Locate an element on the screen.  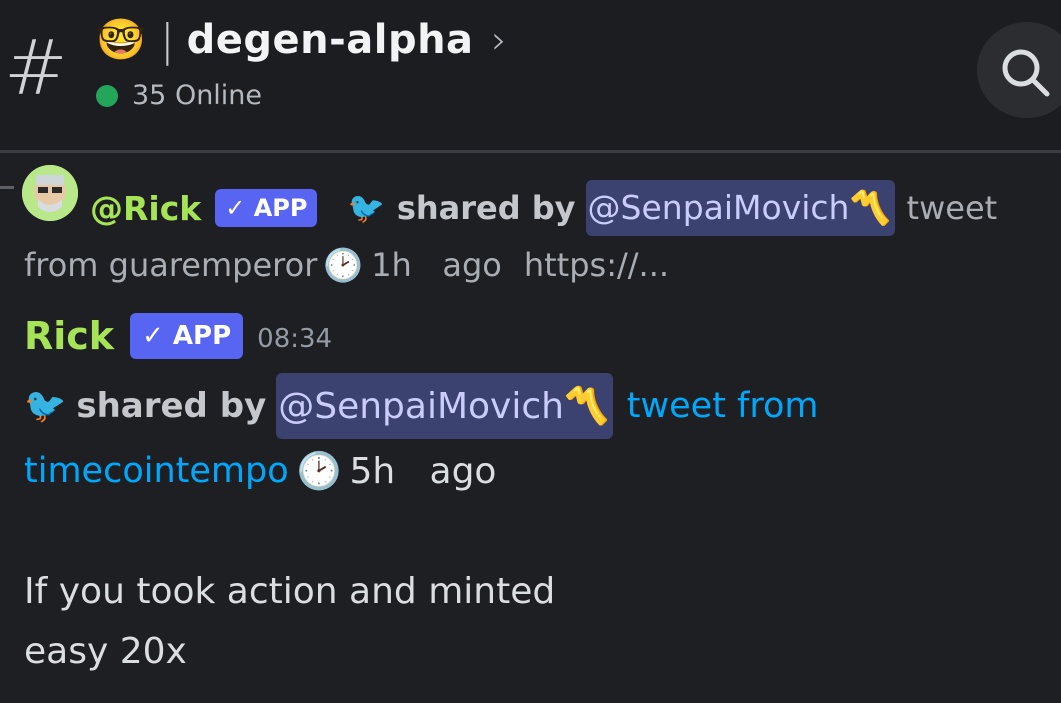
reply-trailing-text: tweet is located at coordinates (952, 208).